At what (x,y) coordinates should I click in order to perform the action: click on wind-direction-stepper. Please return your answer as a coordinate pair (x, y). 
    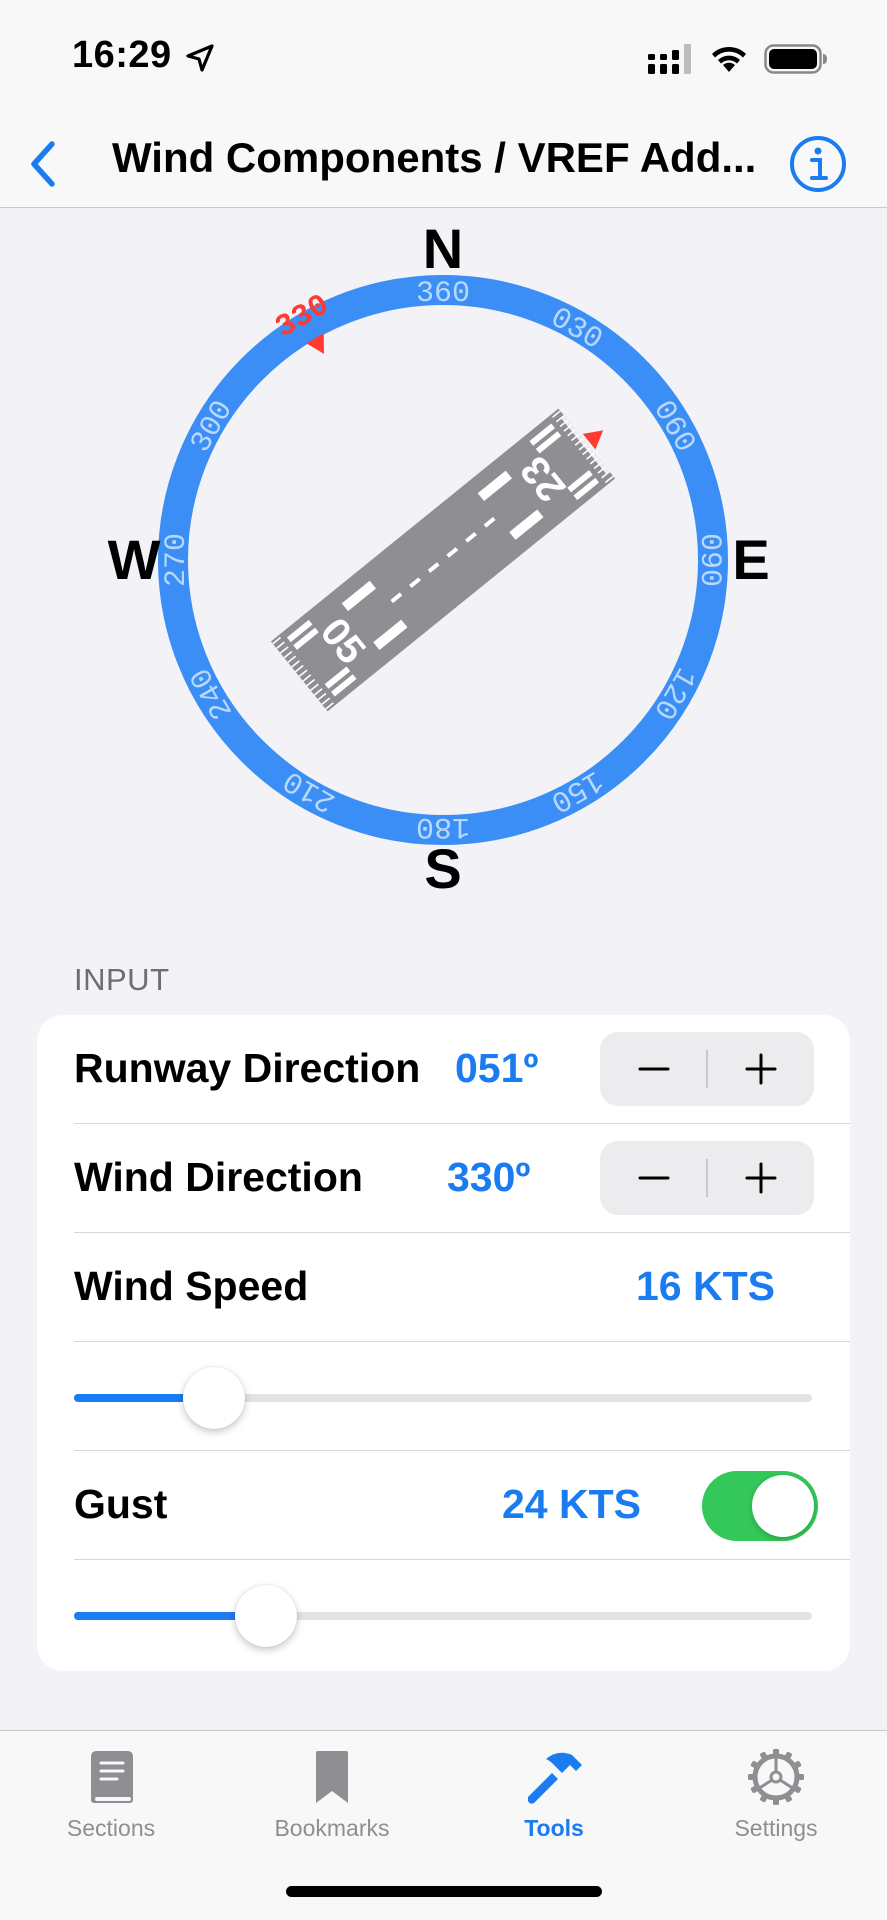
    Looking at the image, I should click on (707, 1178).